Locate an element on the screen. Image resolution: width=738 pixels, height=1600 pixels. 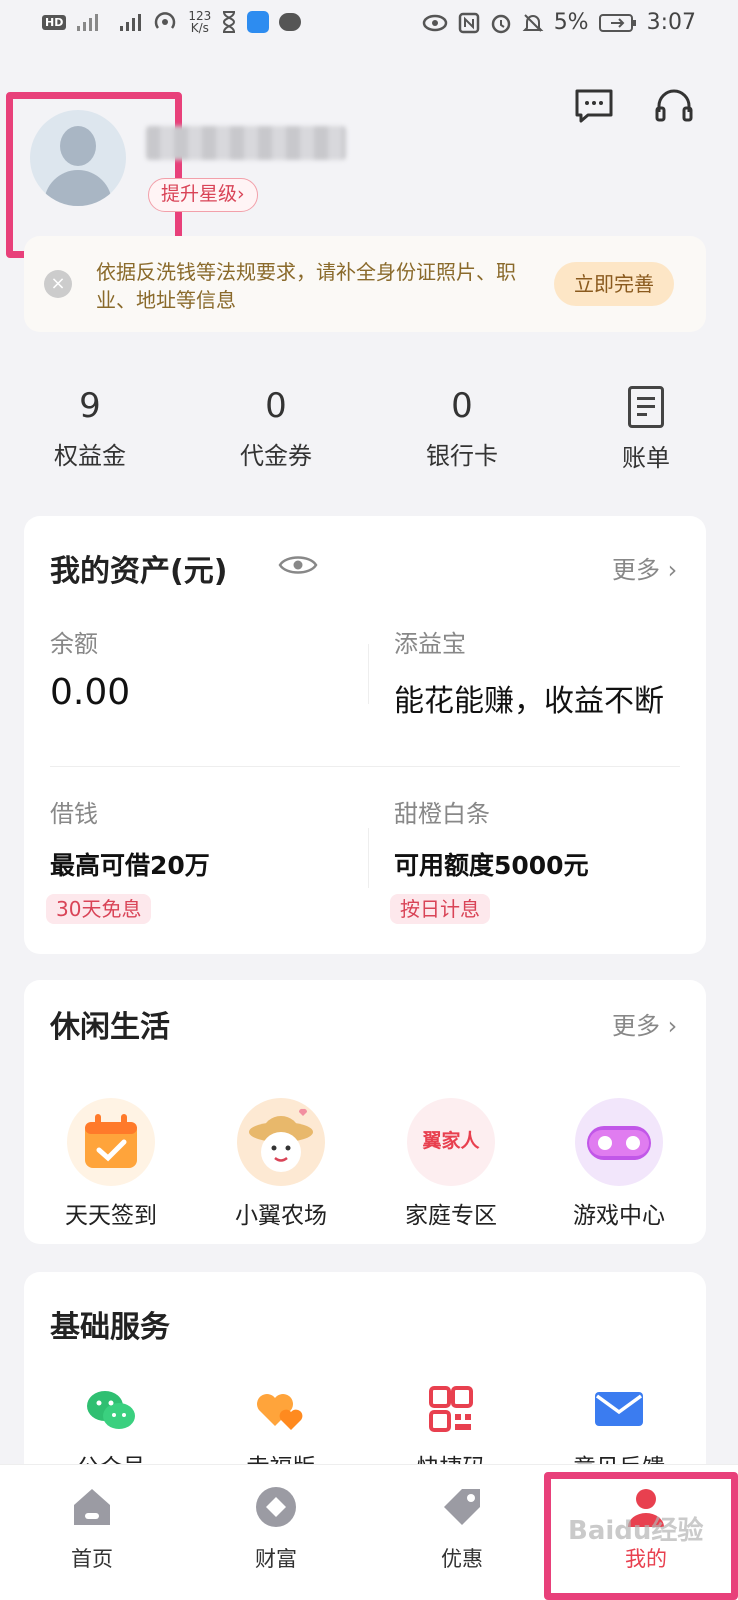
battery-percent: 5% is located at coordinates (571, 22).